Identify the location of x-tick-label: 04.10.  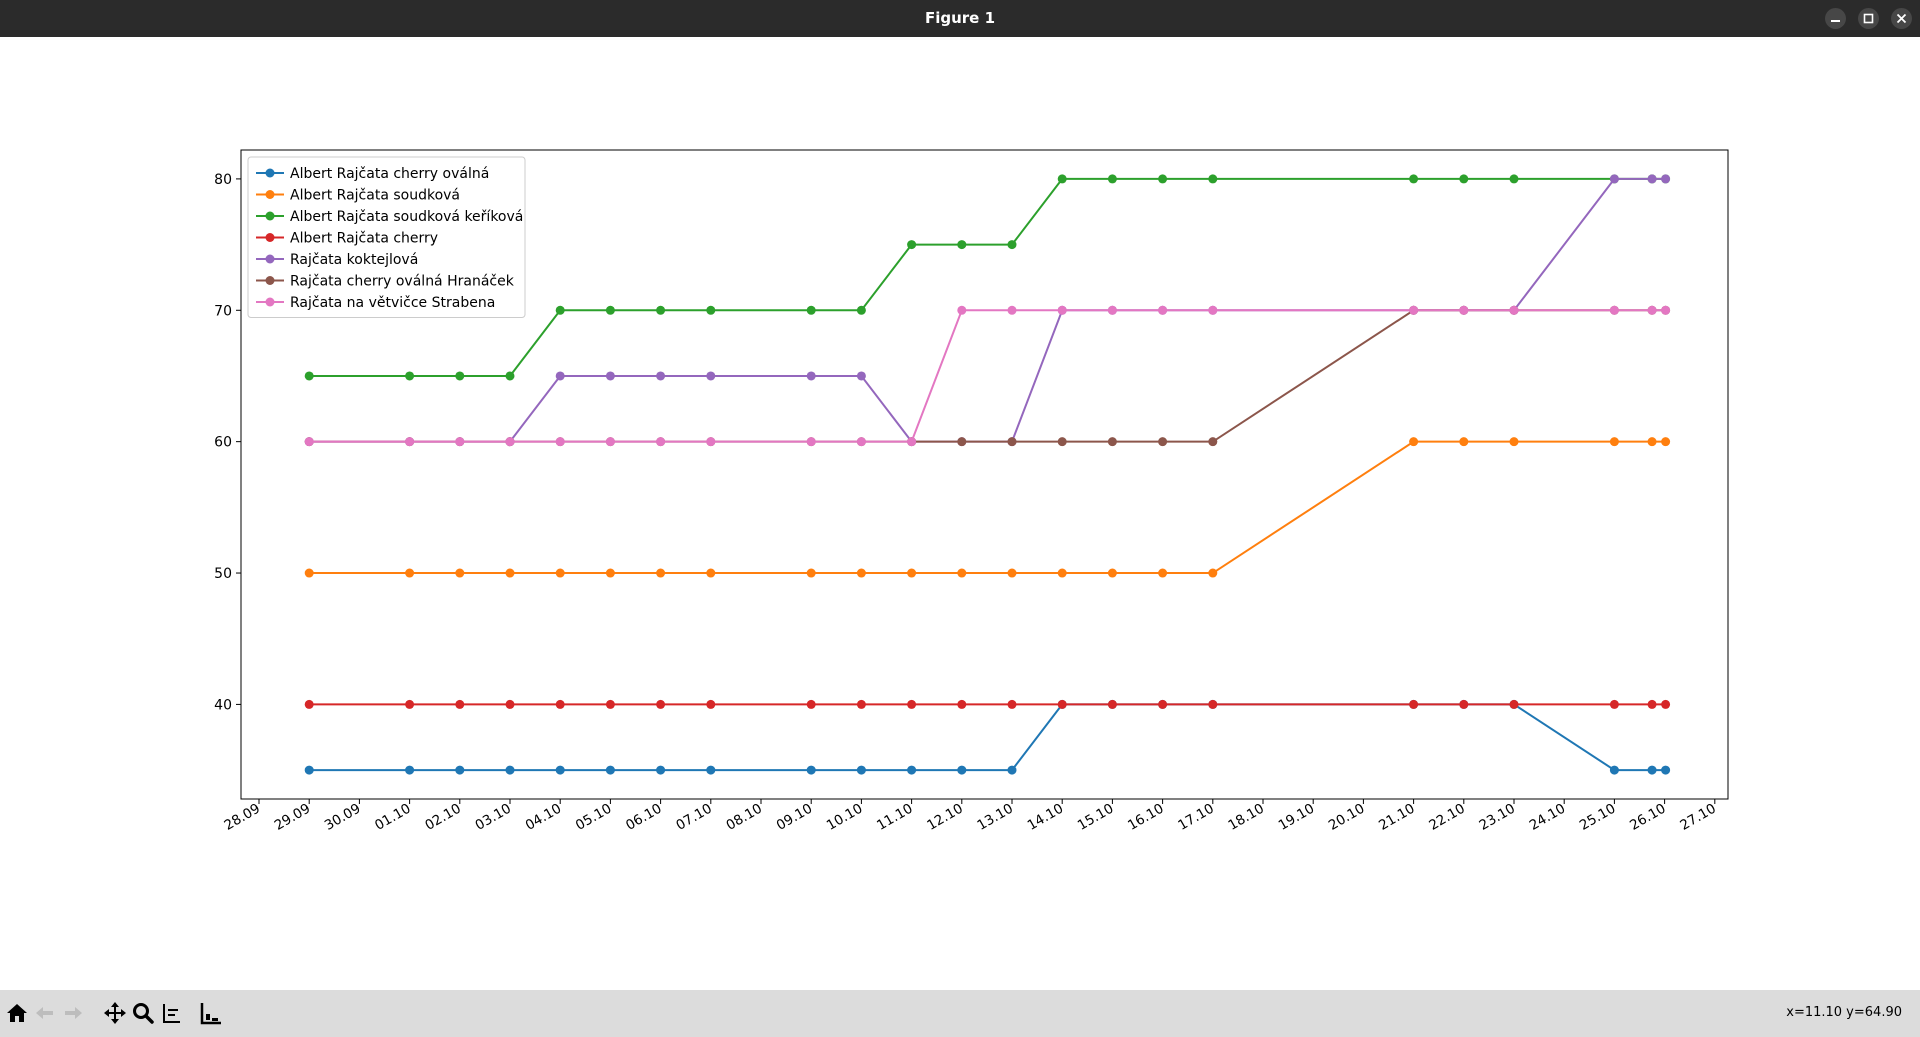
(543, 817).